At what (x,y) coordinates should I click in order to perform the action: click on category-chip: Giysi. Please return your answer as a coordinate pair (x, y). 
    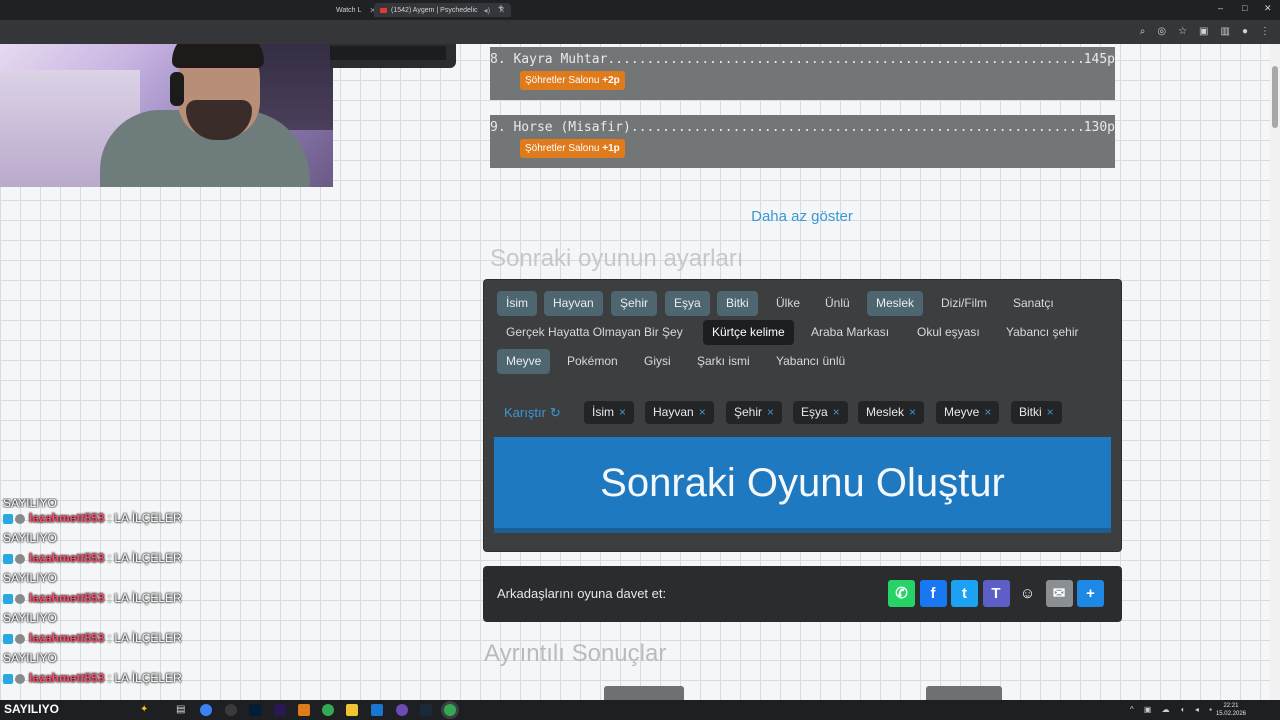
    Looking at the image, I should click on (657, 361).